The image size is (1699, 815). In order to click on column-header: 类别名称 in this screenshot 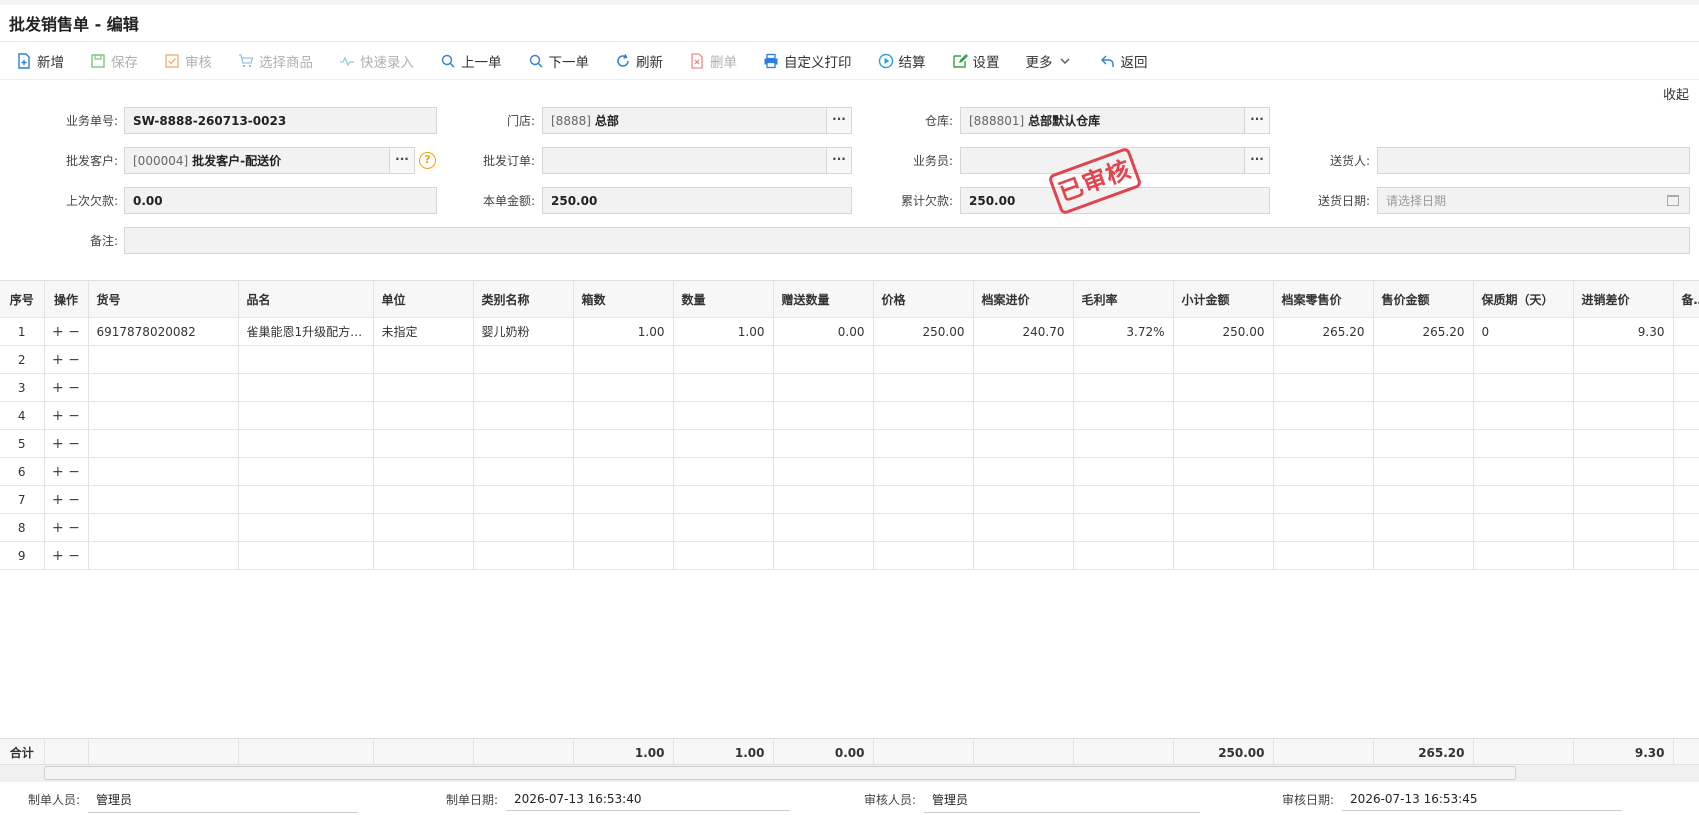, I will do `click(523, 299)`.